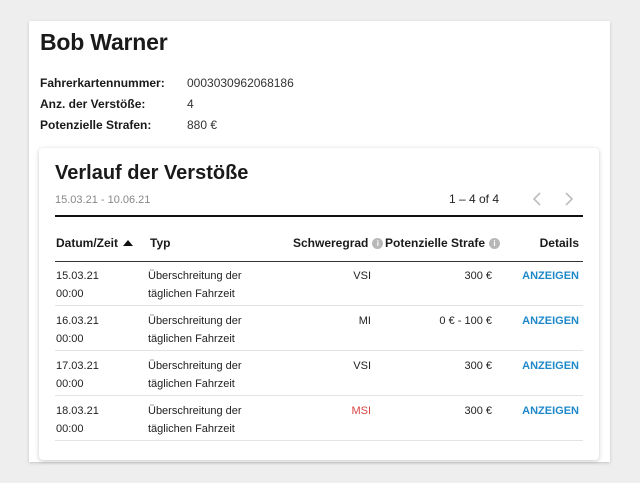 The height and width of the screenshot is (483, 640). I want to click on column-header-label: Details, so click(559, 243).